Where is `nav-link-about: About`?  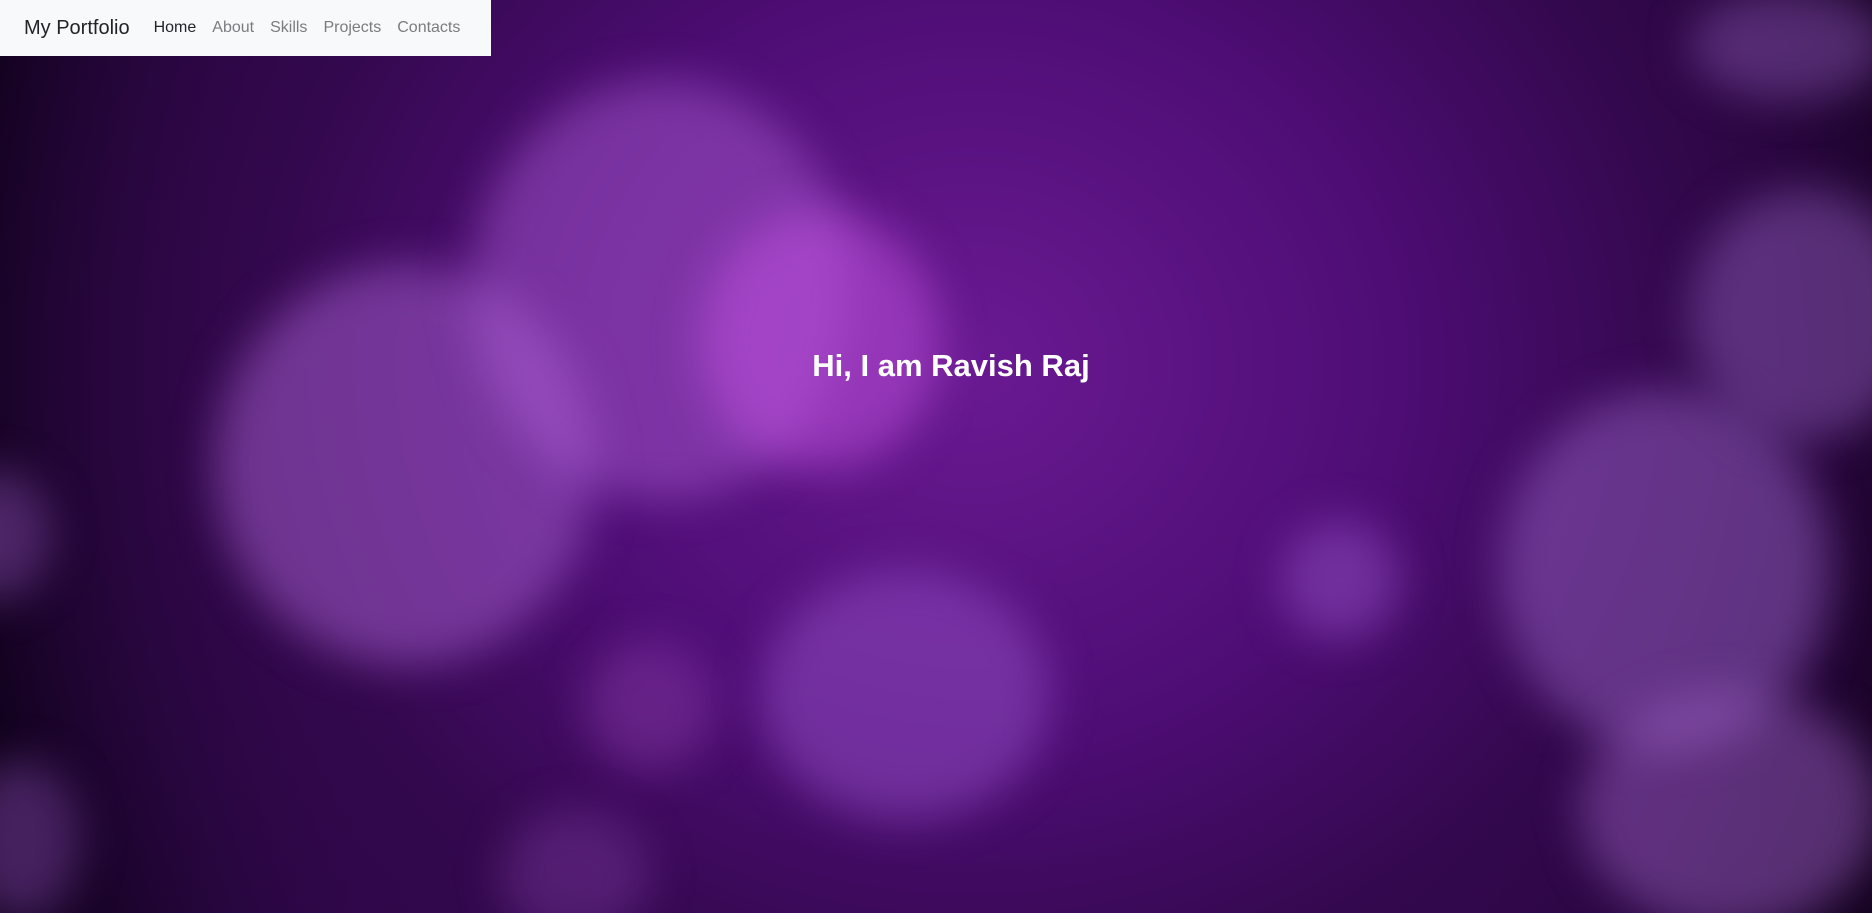
nav-link-about: About is located at coordinates (233, 28).